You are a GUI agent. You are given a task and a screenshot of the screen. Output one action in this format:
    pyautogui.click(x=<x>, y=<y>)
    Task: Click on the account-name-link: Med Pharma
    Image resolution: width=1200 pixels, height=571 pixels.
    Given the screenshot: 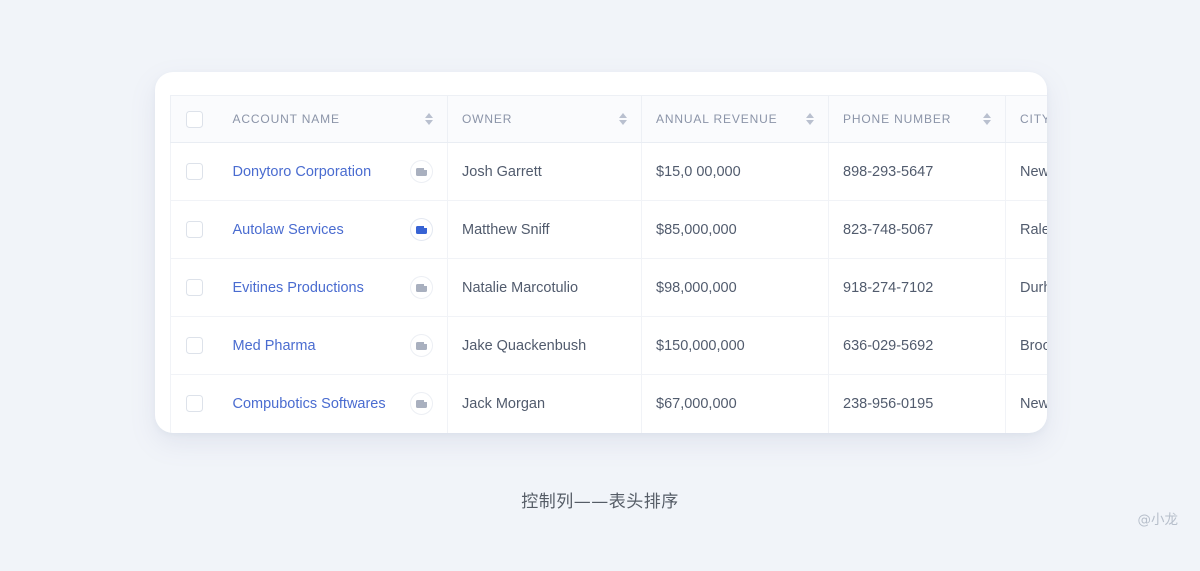 What is the action you would take?
    pyautogui.click(x=274, y=346)
    